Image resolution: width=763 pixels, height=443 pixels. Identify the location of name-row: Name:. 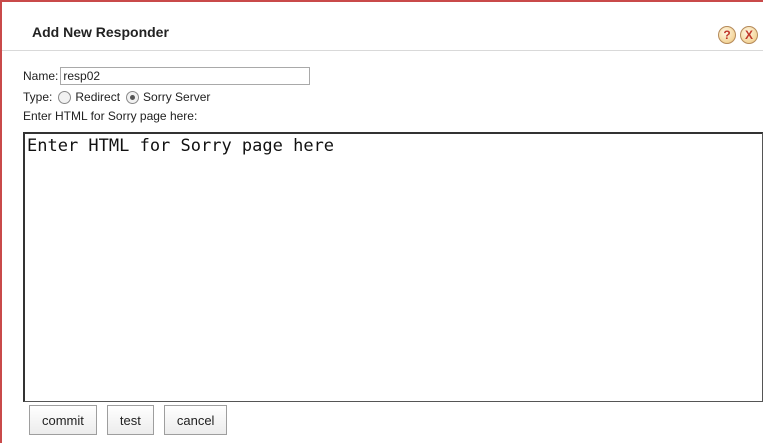
(167, 76).